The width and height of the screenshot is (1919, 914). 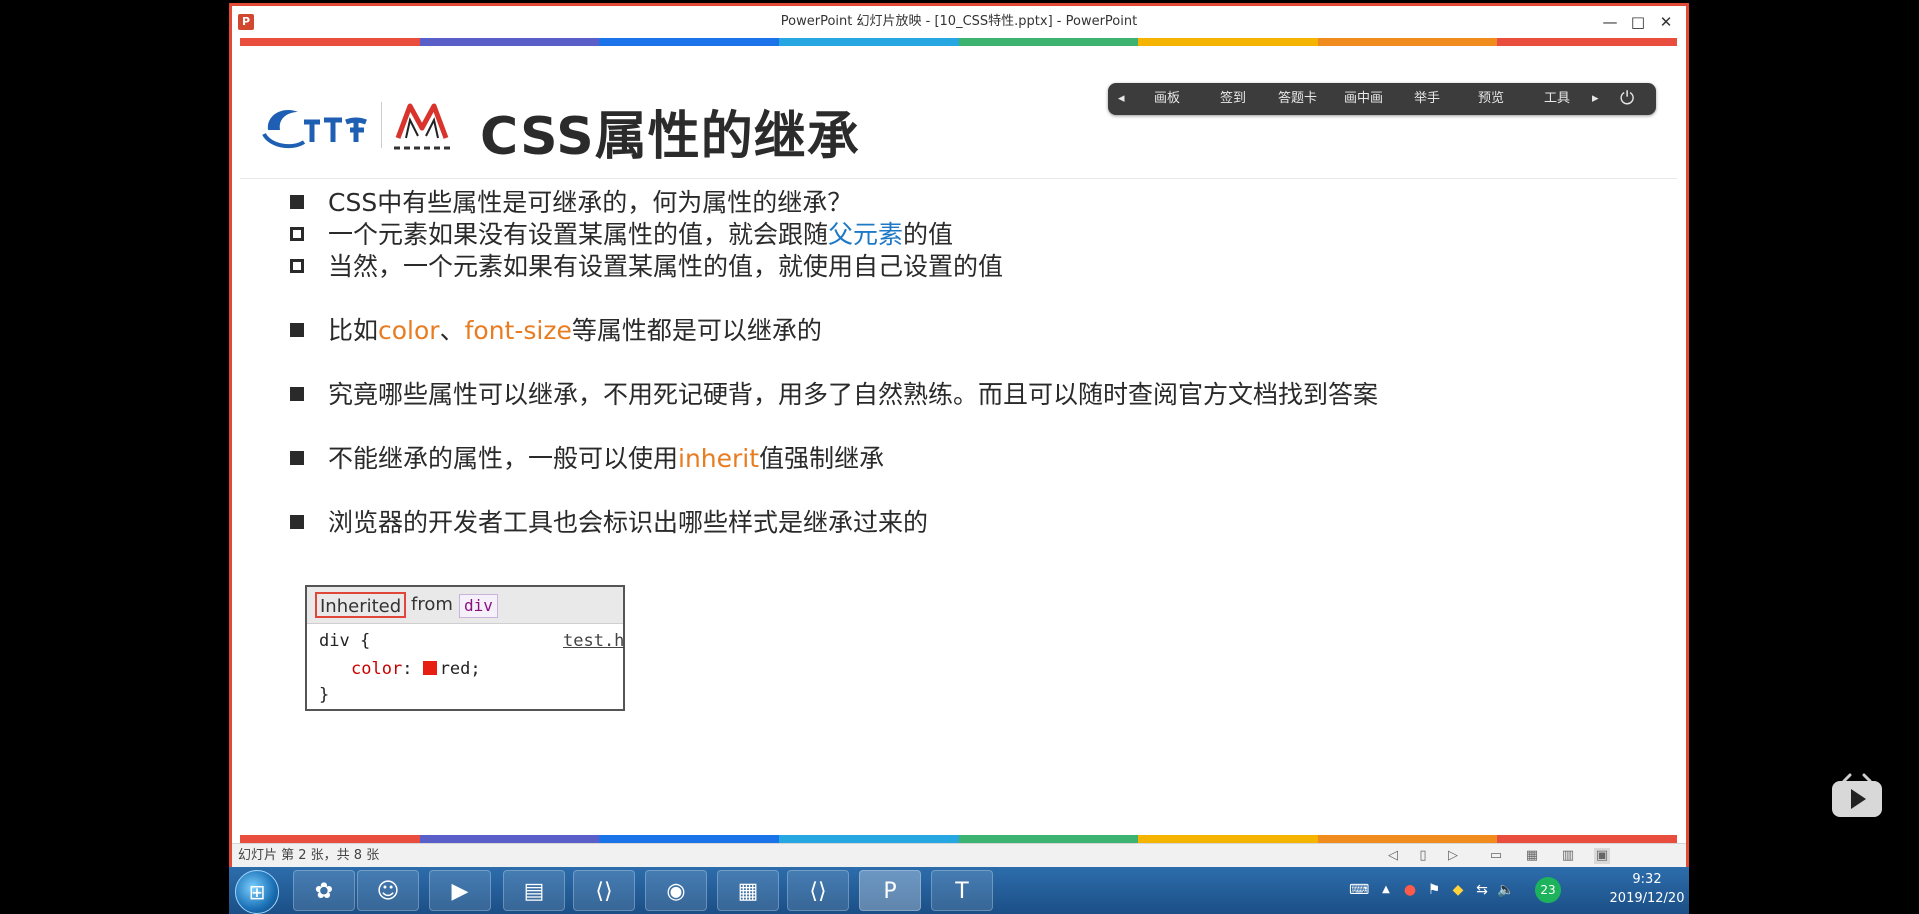 What do you see at coordinates (890, 890) in the screenshot?
I see `powerpoint-taskbar-icon: P` at bounding box center [890, 890].